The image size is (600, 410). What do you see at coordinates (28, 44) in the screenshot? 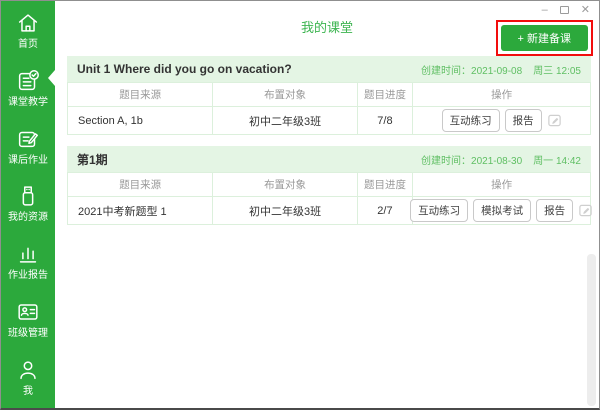
I see `sidebar-item-label: 首页` at bounding box center [28, 44].